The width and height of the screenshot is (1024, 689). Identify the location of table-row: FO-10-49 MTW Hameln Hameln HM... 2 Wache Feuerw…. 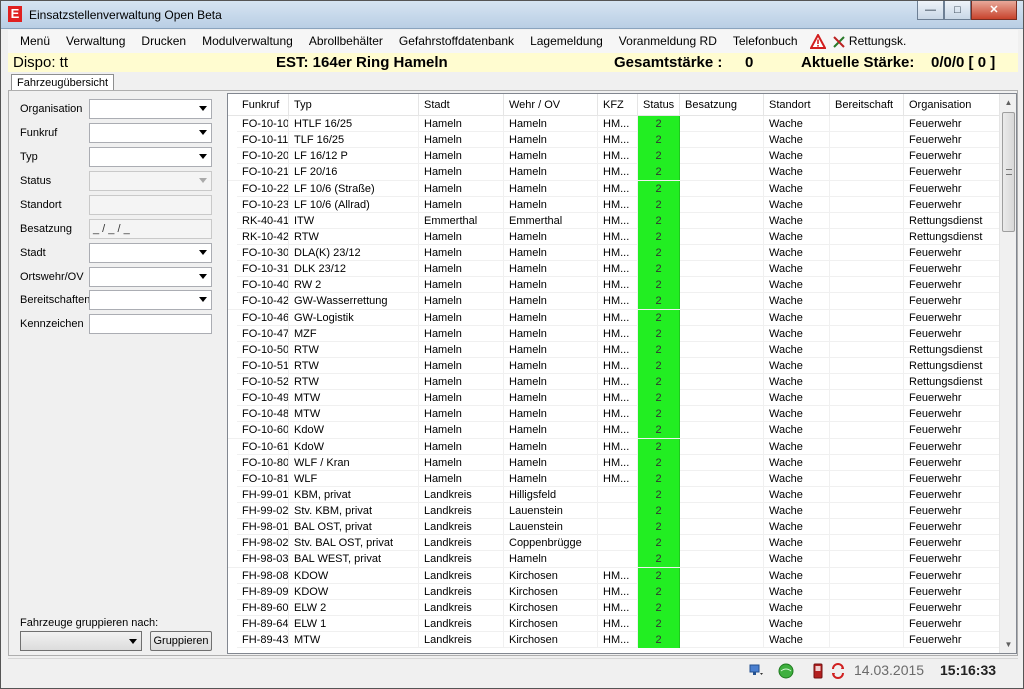
(614, 398).